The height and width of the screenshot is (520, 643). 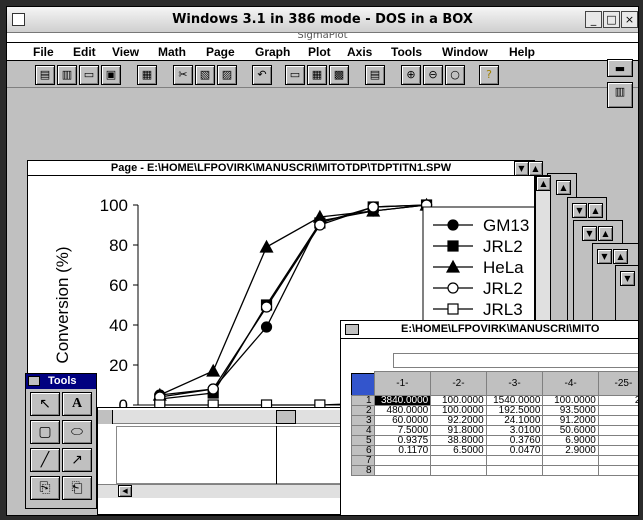 I want to click on menu-tools: Tools, so click(x=406, y=52).